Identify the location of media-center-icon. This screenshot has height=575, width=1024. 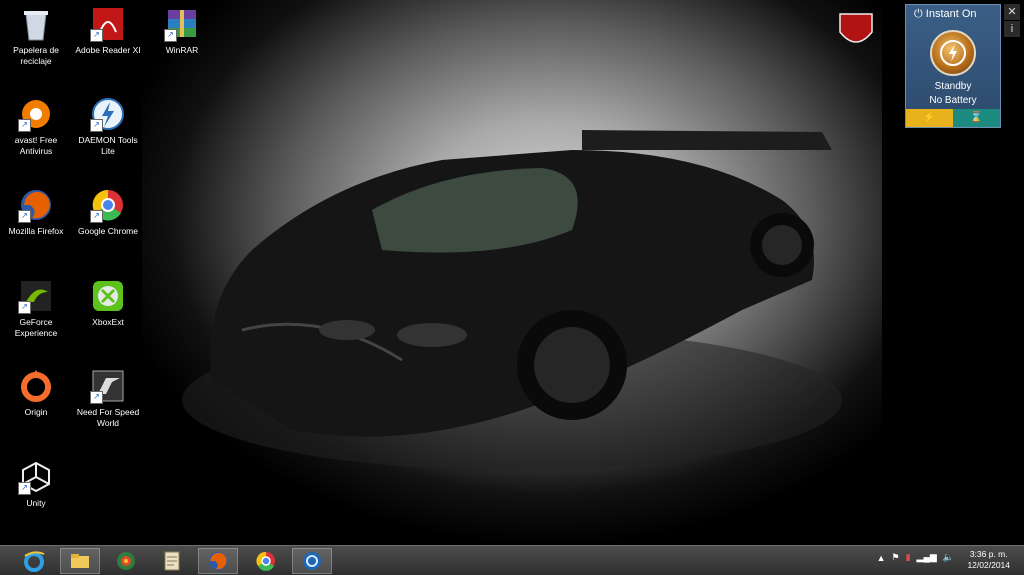
(126, 561).